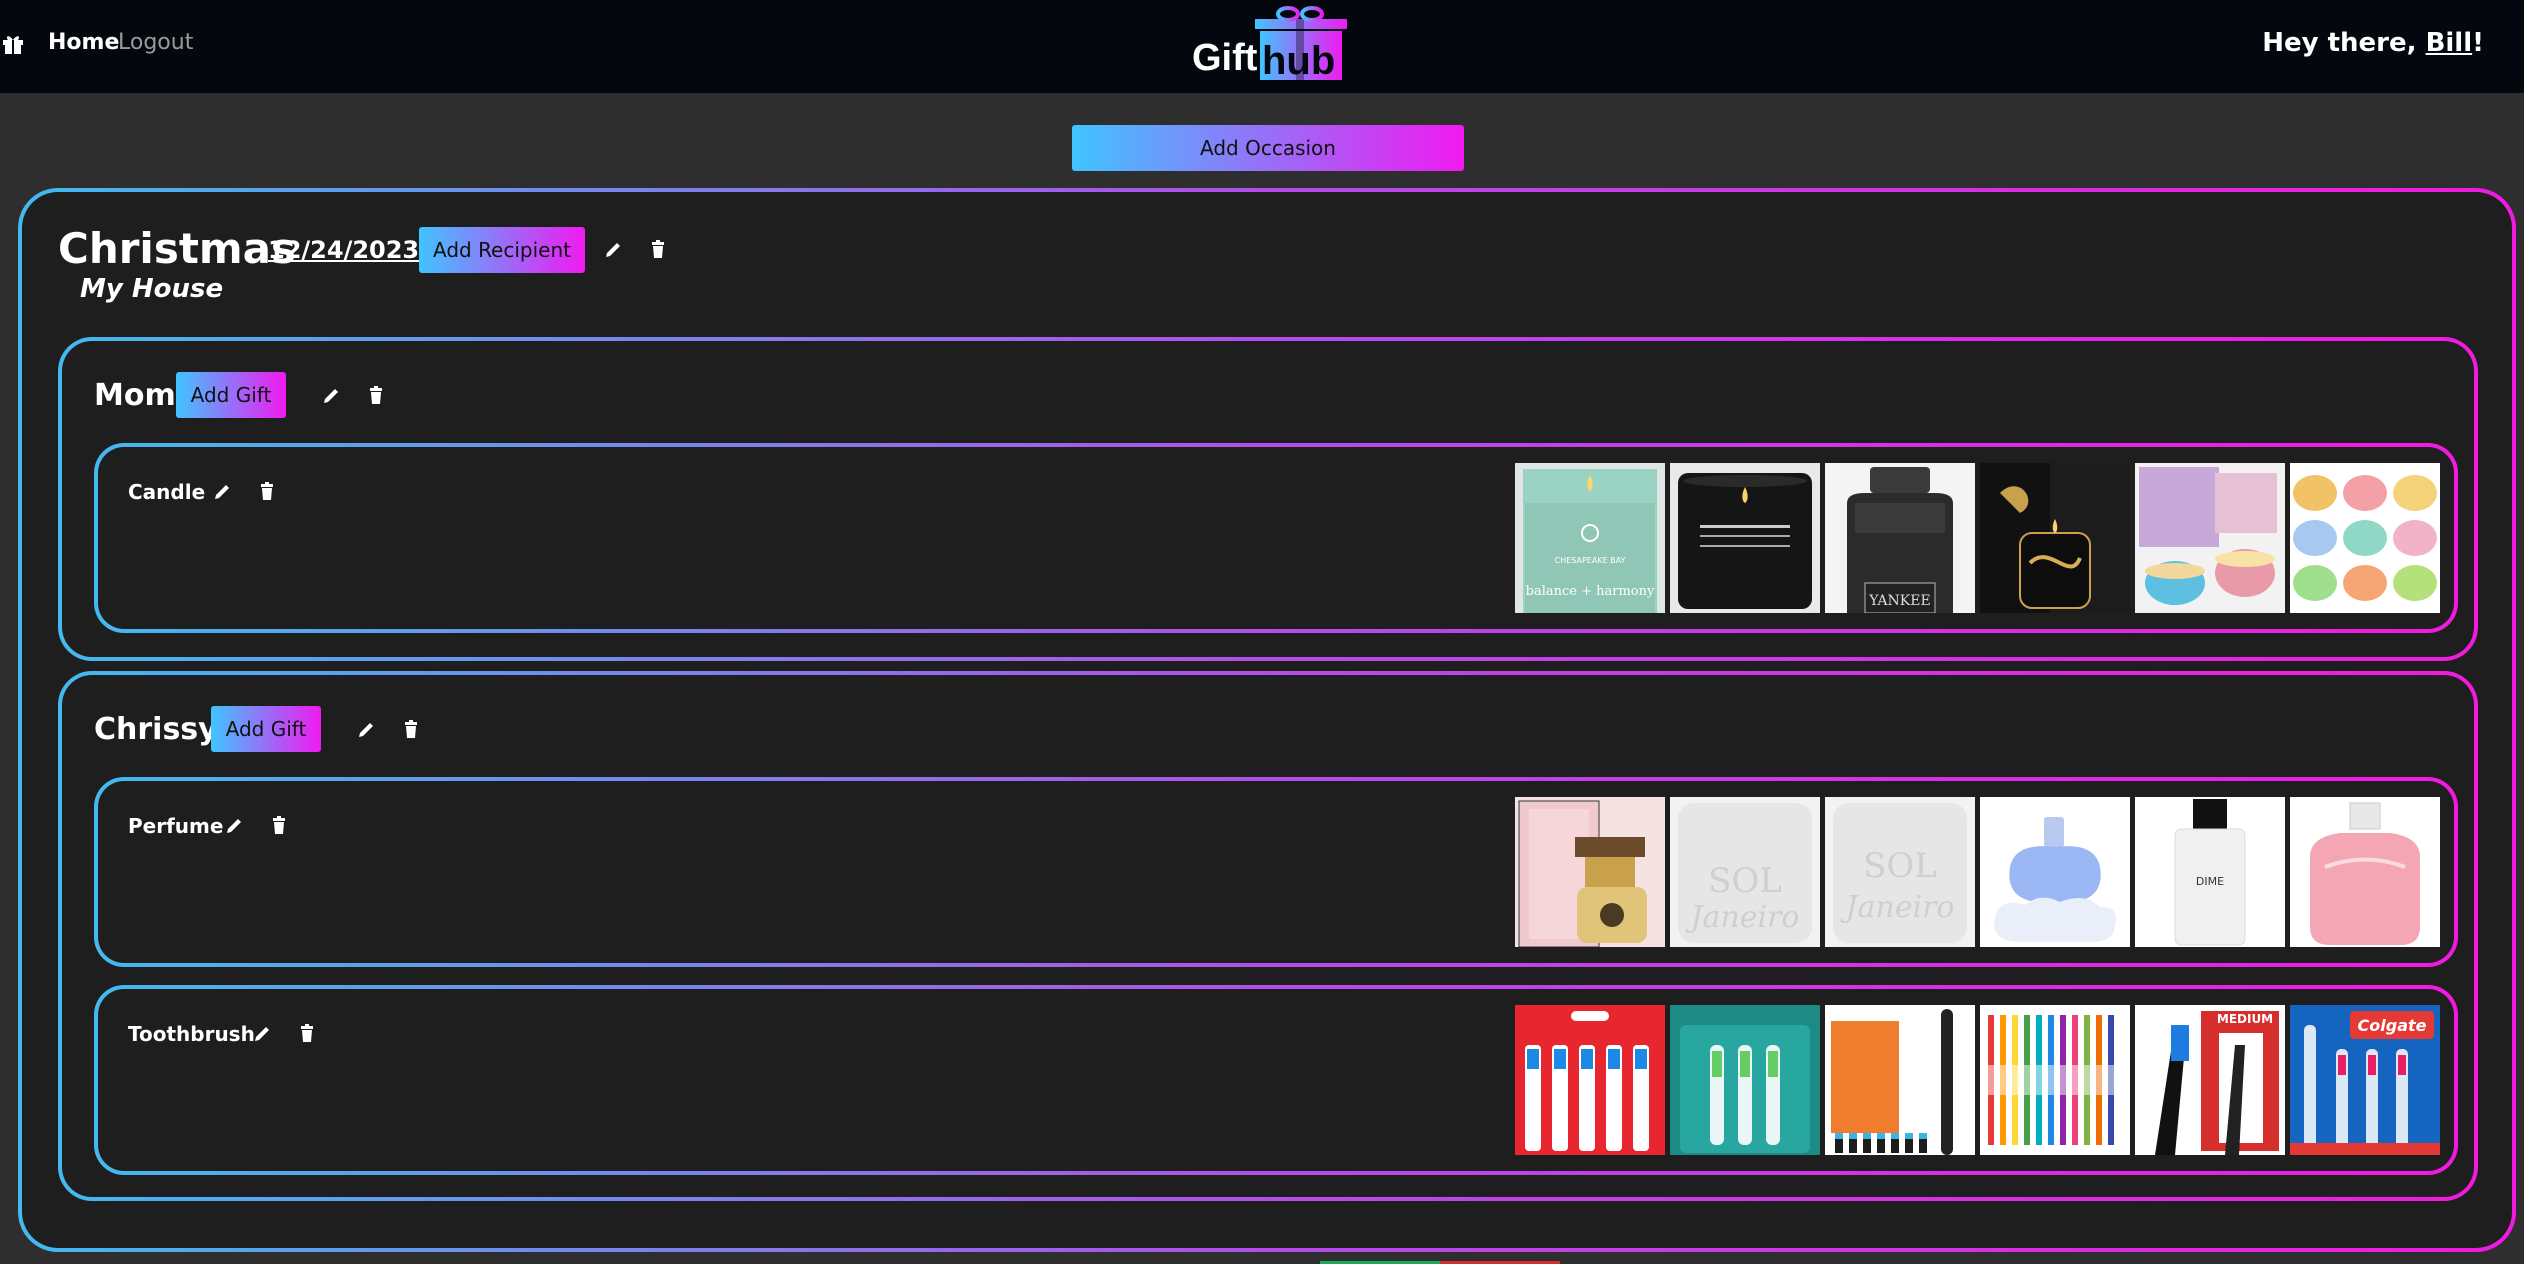  What do you see at coordinates (343, 250) in the screenshot?
I see `occasion-date: 12/24/2023` at bounding box center [343, 250].